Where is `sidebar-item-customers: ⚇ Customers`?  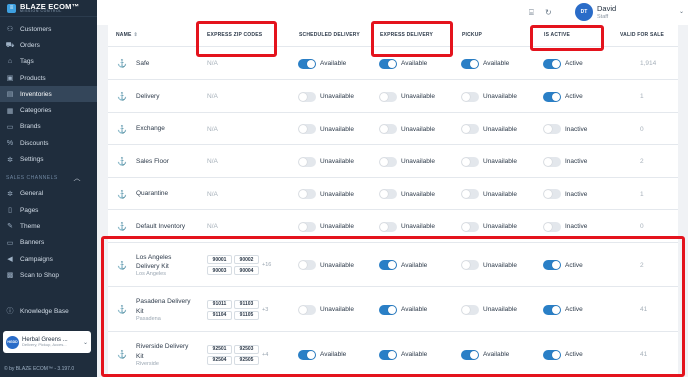 sidebar-item-customers: ⚇ Customers is located at coordinates (48, 29).